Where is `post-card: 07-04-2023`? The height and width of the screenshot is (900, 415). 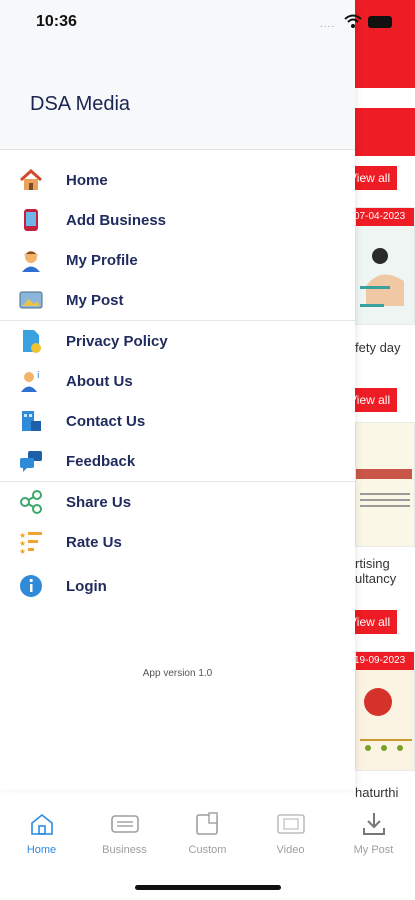 post-card: 07-04-2023 is located at coordinates (385, 266).